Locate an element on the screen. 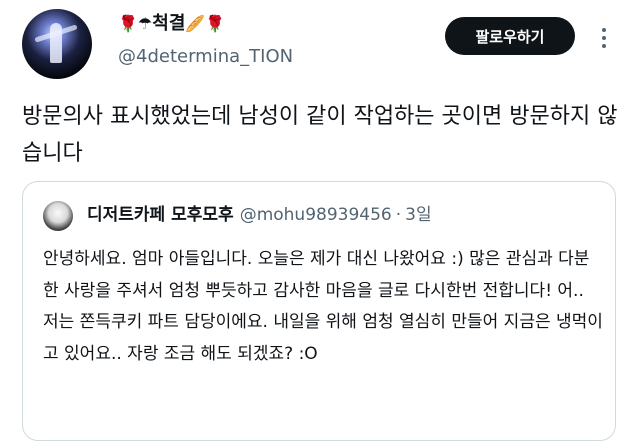  quoted-tweet-date: 3일 is located at coordinates (418, 215).